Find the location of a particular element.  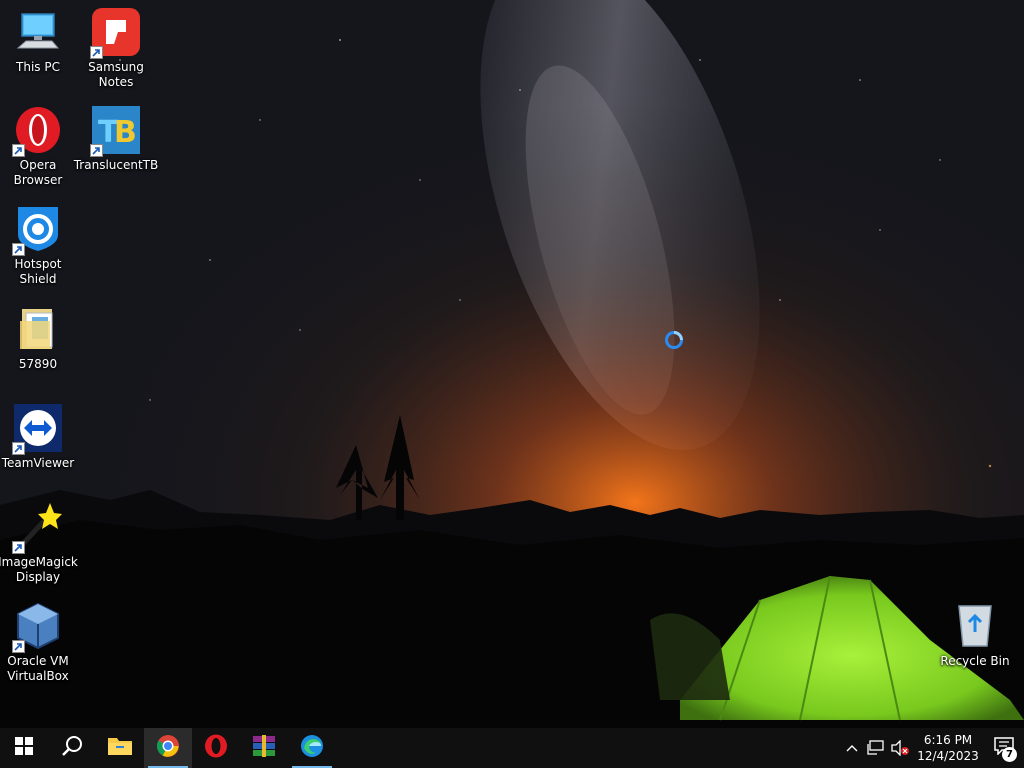

desktop-icon-label: Opera Browser is located at coordinates (38, 172).